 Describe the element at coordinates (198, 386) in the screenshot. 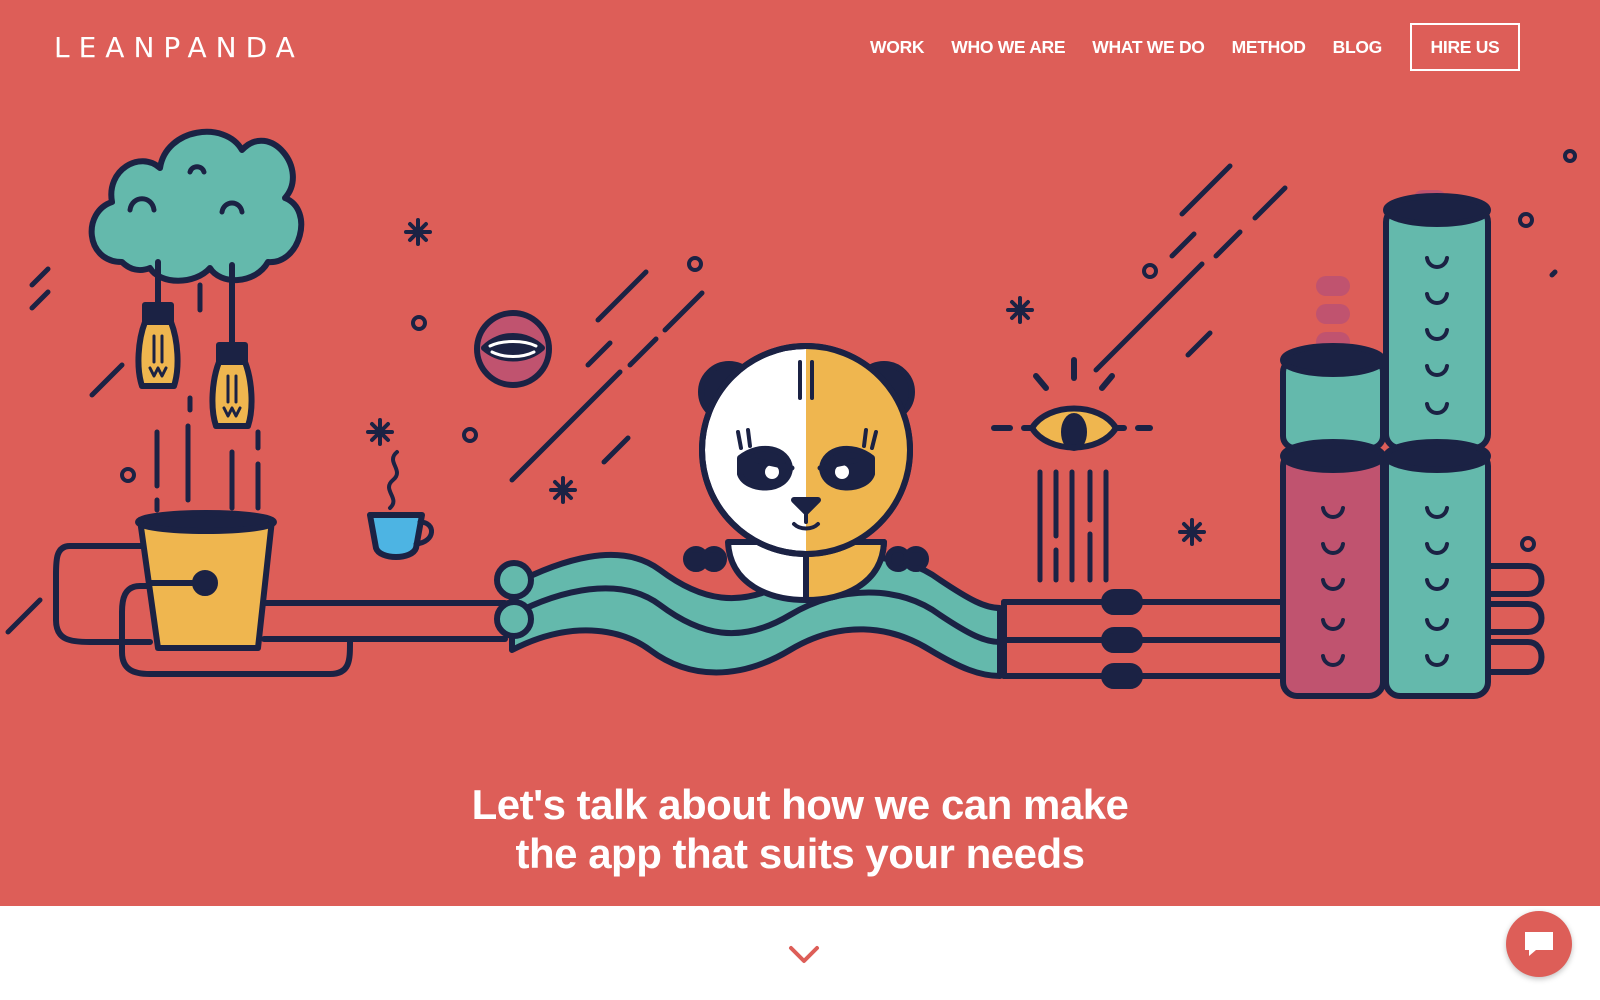

I see `light-bulbs` at that location.